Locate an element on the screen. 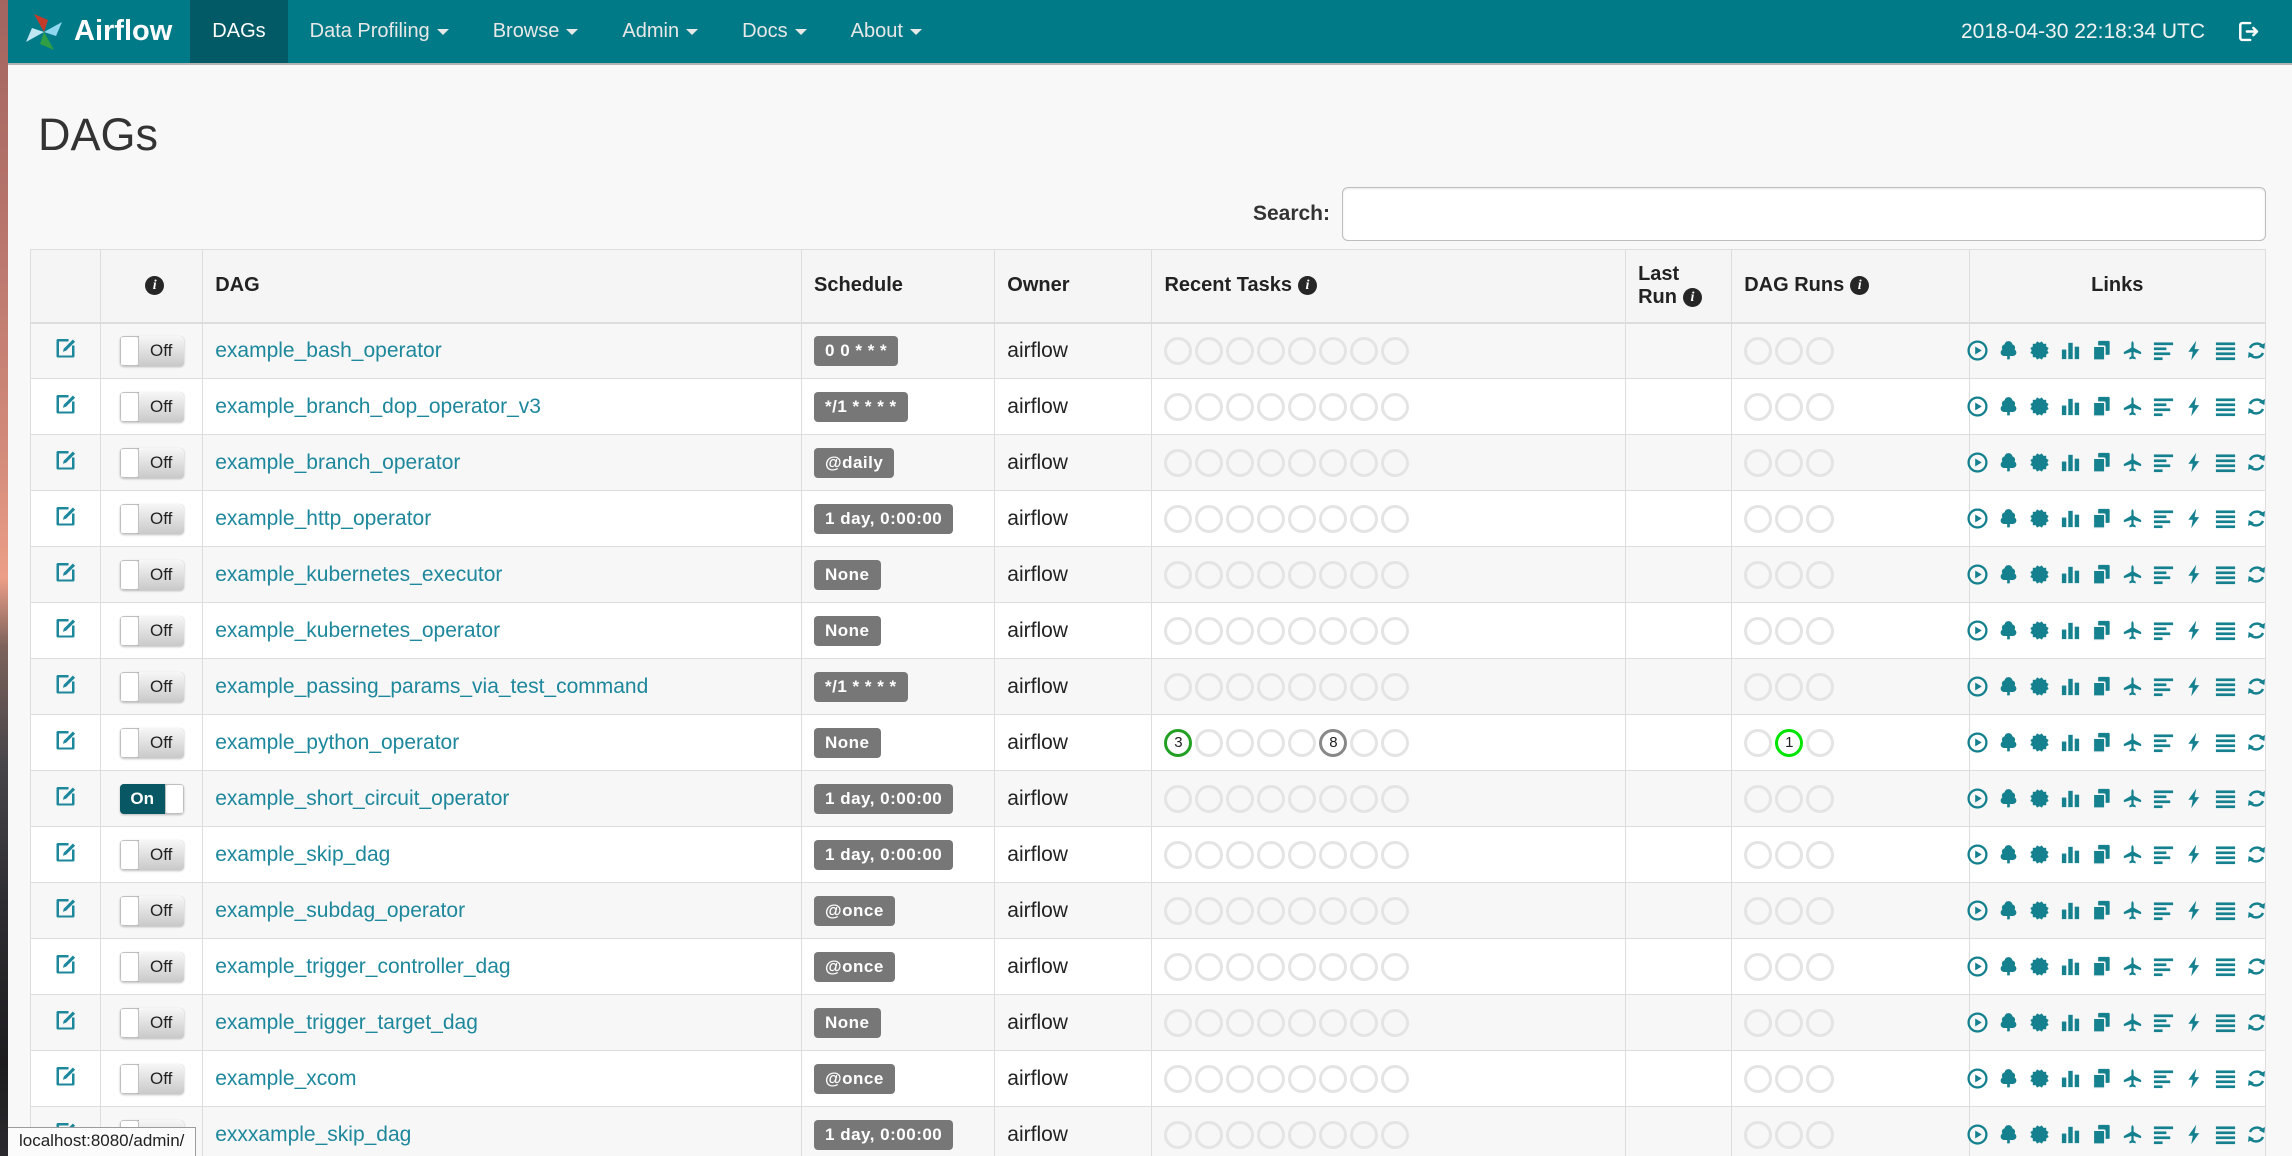 The width and height of the screenshot is (2292, 1156). nav-item-admin: Admin is located at coordinates (660, 31).